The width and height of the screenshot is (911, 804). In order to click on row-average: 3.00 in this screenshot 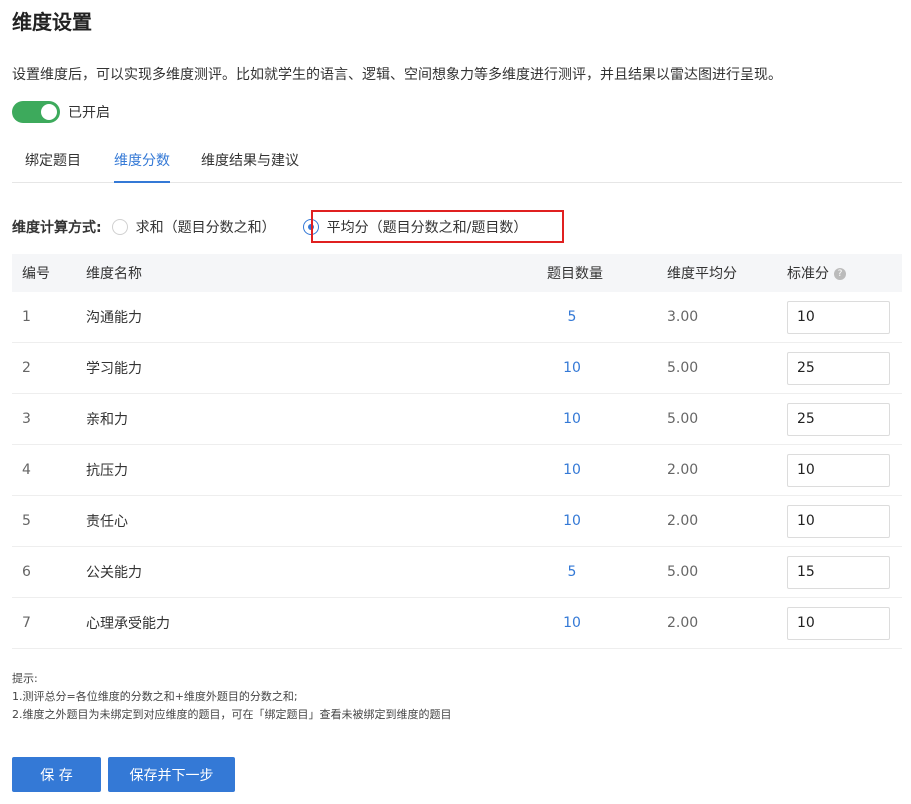, I will do `click(683, 317)`.